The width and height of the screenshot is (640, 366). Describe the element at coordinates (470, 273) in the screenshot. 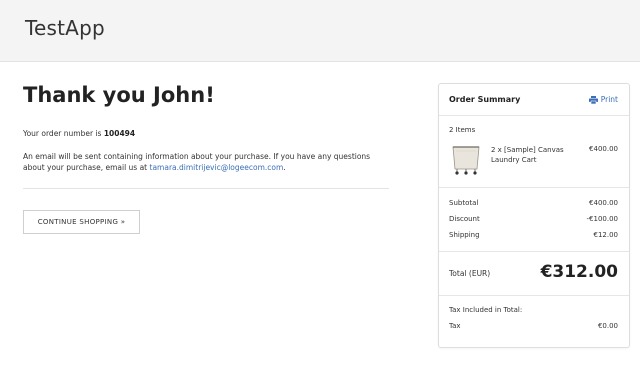

I see `total-label: Total (EUR)` at that location.